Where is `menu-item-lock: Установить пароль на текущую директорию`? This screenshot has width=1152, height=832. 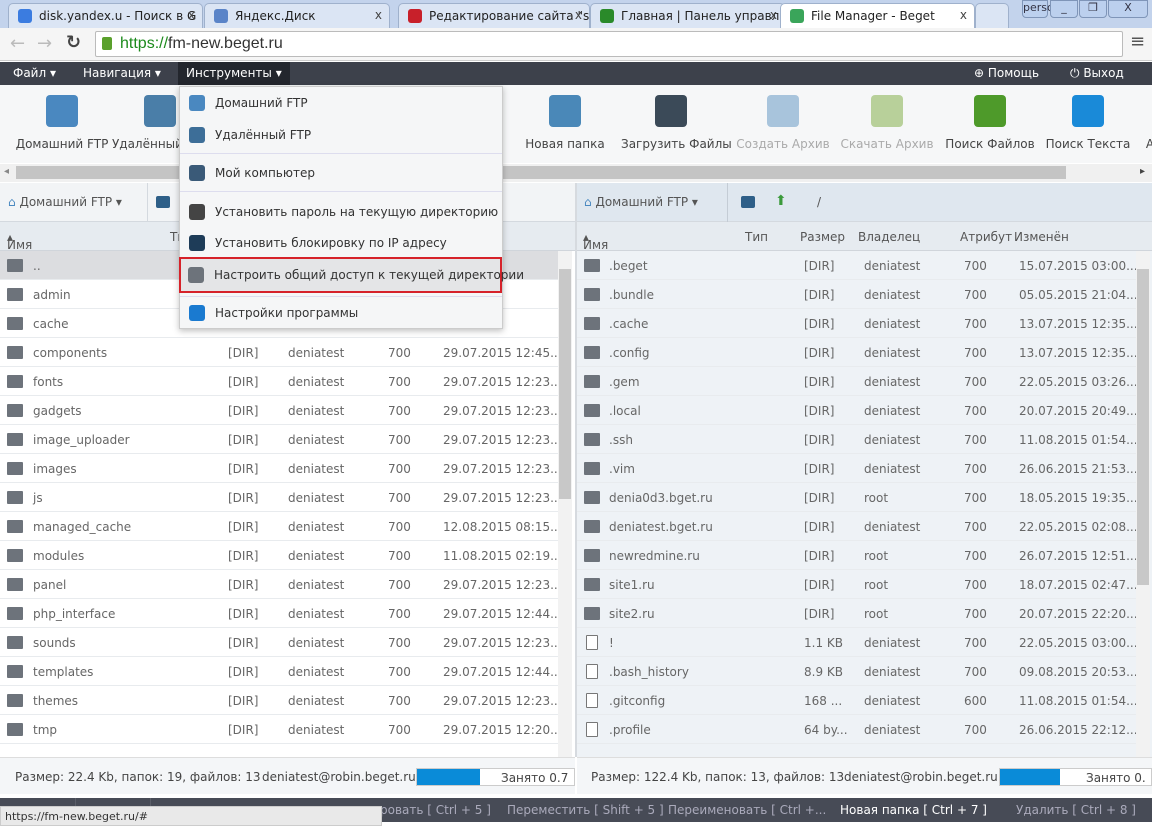
menu-item-lock: Установить пароль на текущую директорию is located at coordinates (341, 212).